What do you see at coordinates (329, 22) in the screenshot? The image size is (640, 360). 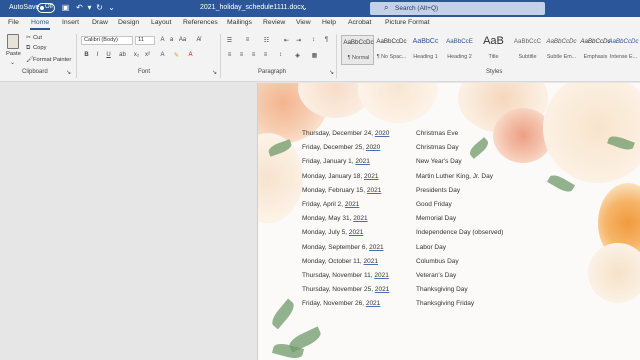 I see `tab-help: Help` at bounding box center [329, 22].